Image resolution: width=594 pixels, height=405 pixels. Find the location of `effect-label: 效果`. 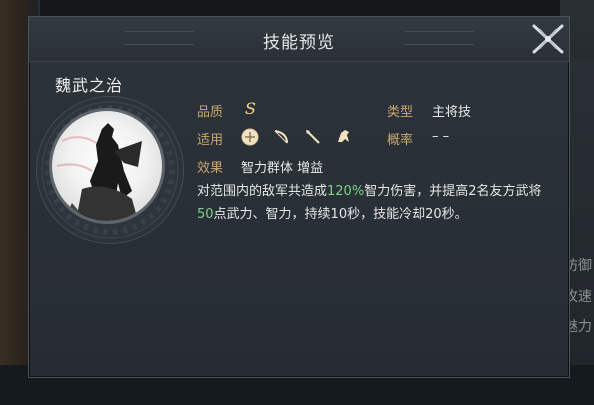

effect-label: 效果 is located at coordinates (210, 168).